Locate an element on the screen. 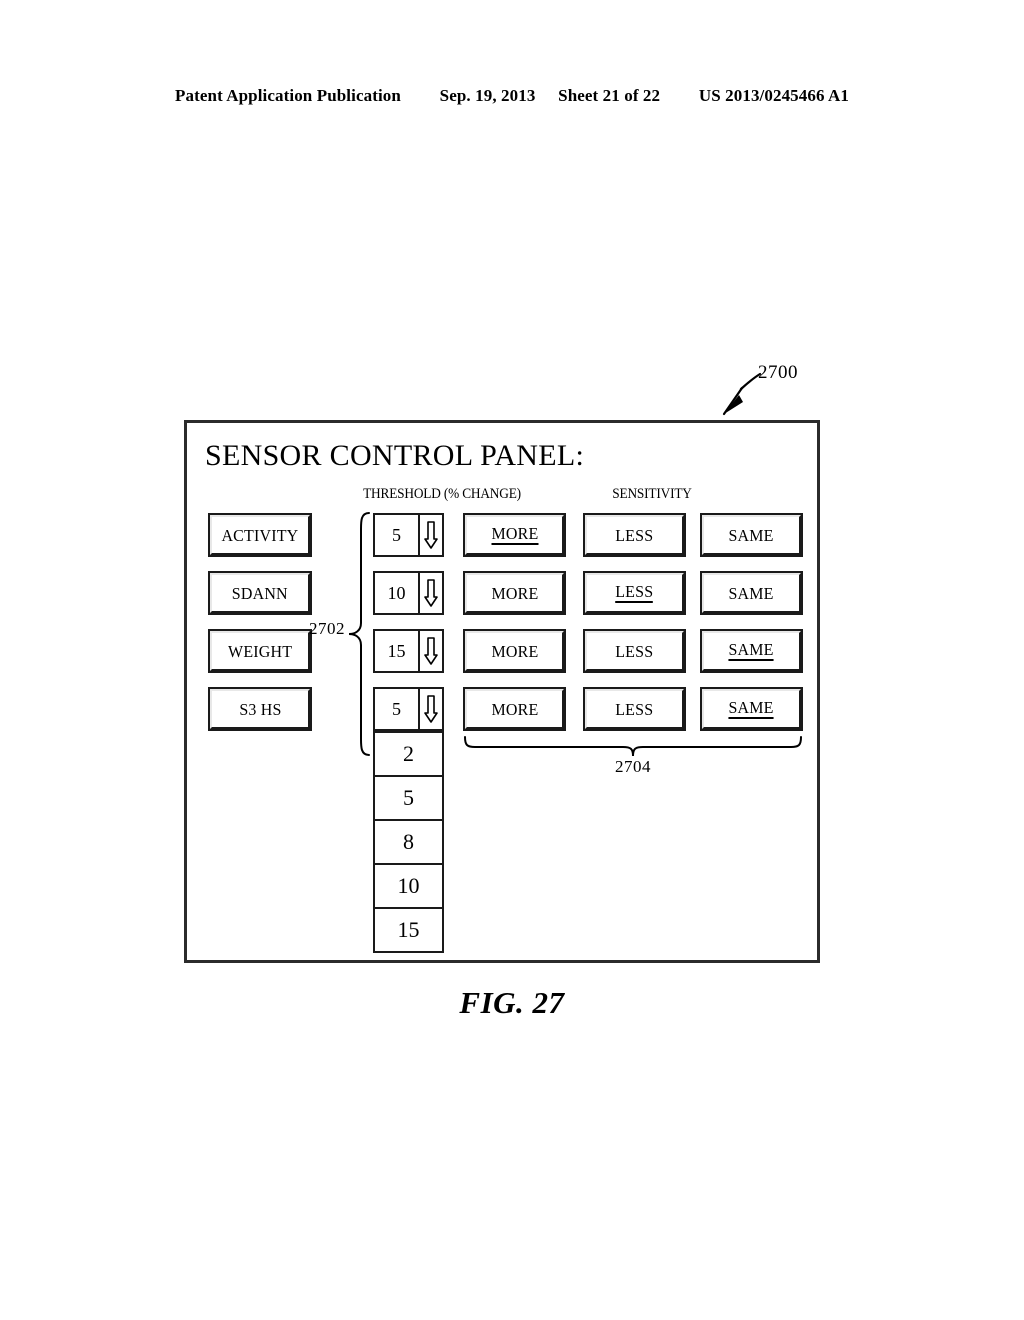 The image size is (1024, 1320). dropdown-option: 2 is located at coordinates (408, 753).